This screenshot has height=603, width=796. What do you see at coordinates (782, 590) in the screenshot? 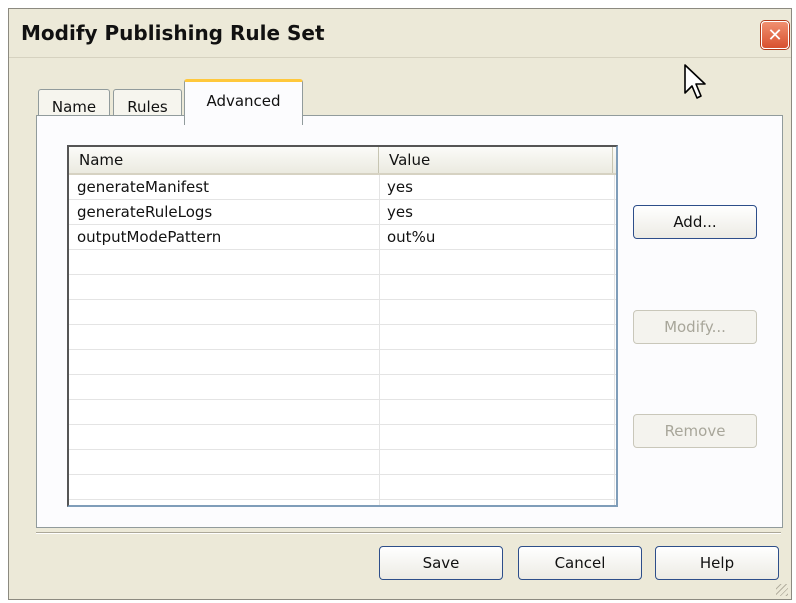
I see `resize-grip-icon` at bounding box center [782, 590].